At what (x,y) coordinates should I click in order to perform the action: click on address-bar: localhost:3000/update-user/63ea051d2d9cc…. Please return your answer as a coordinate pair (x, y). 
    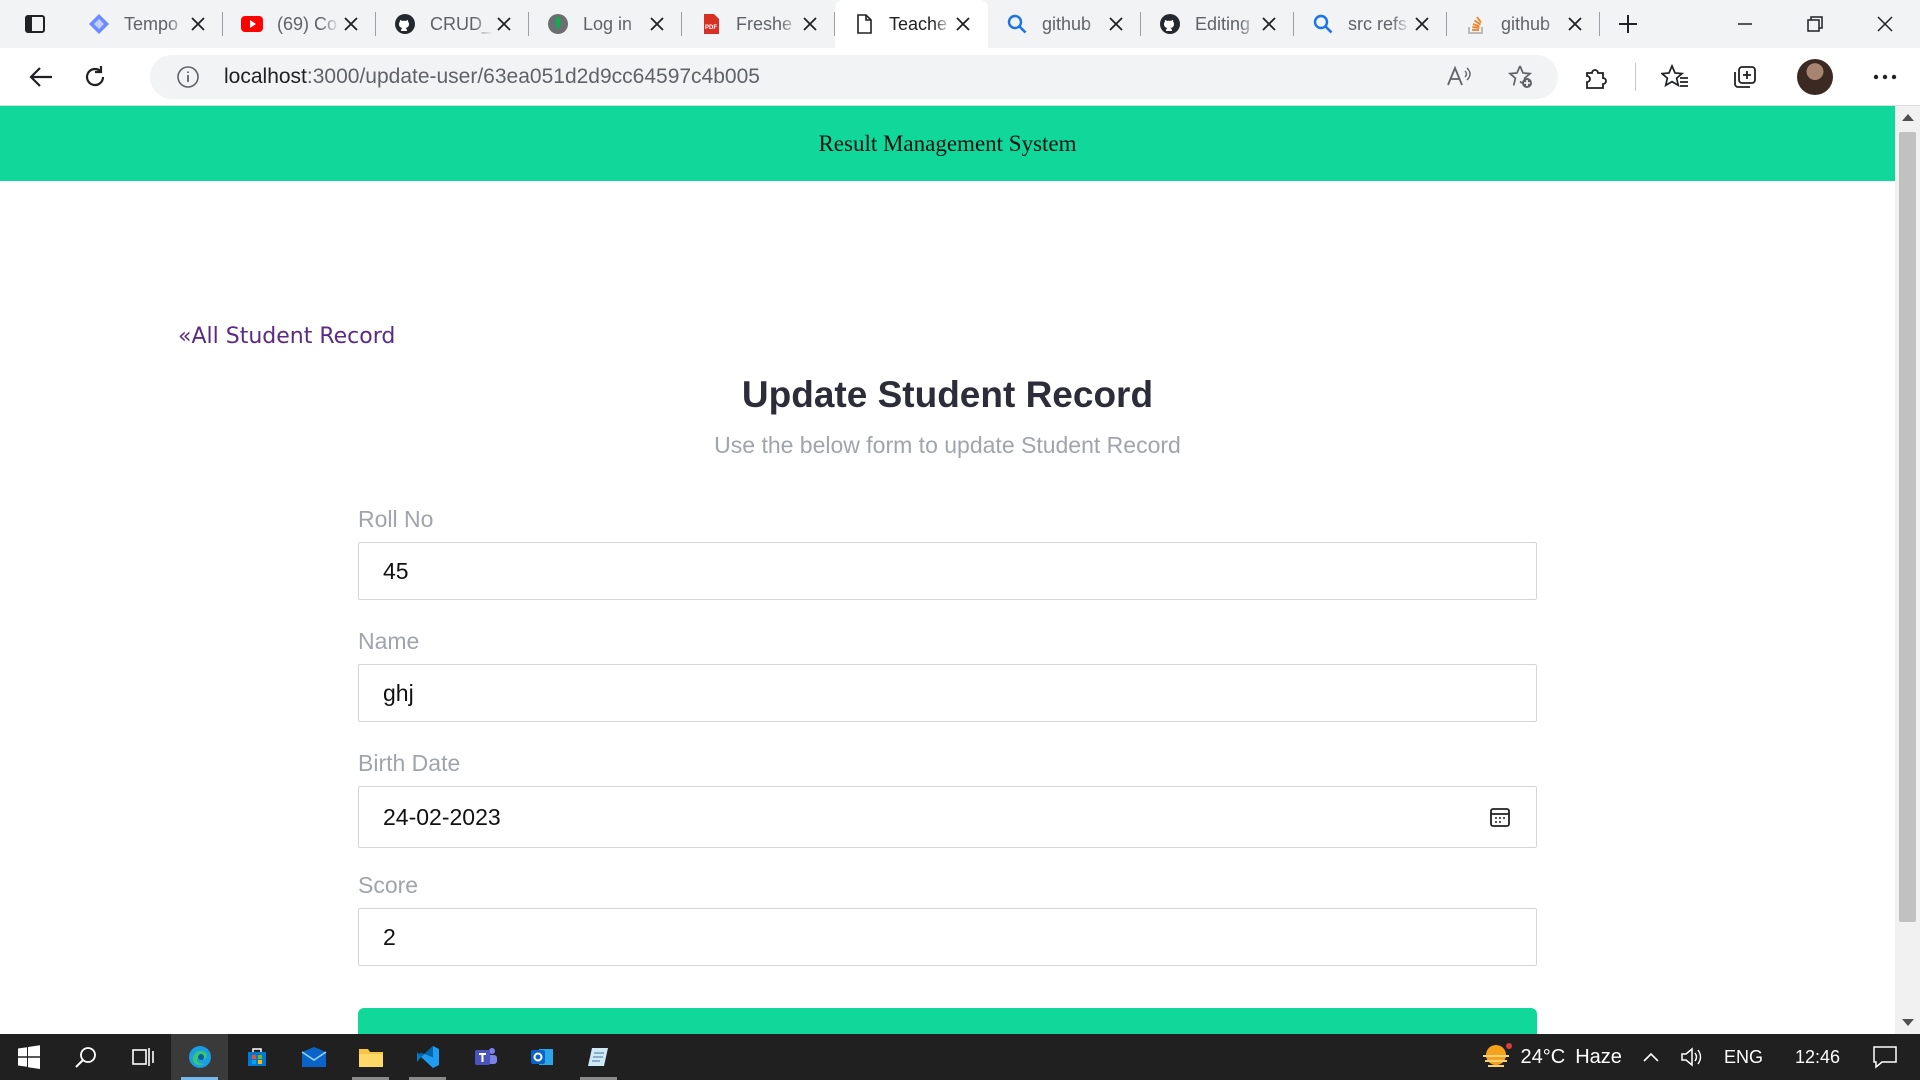
    Looking at the image, I should click on (854, 77).